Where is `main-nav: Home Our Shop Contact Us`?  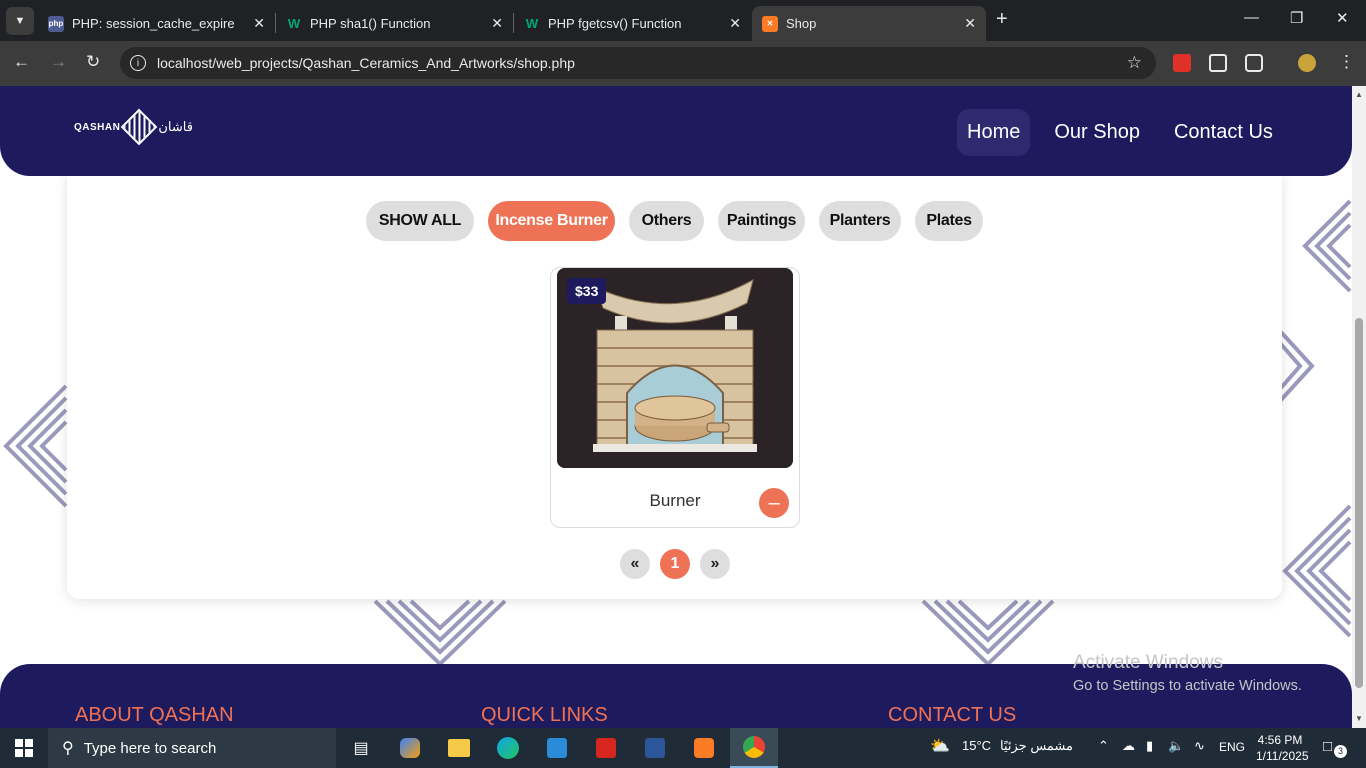 main-nav: Home Our Shop Contact Us is located at coordinates (1120, 132).